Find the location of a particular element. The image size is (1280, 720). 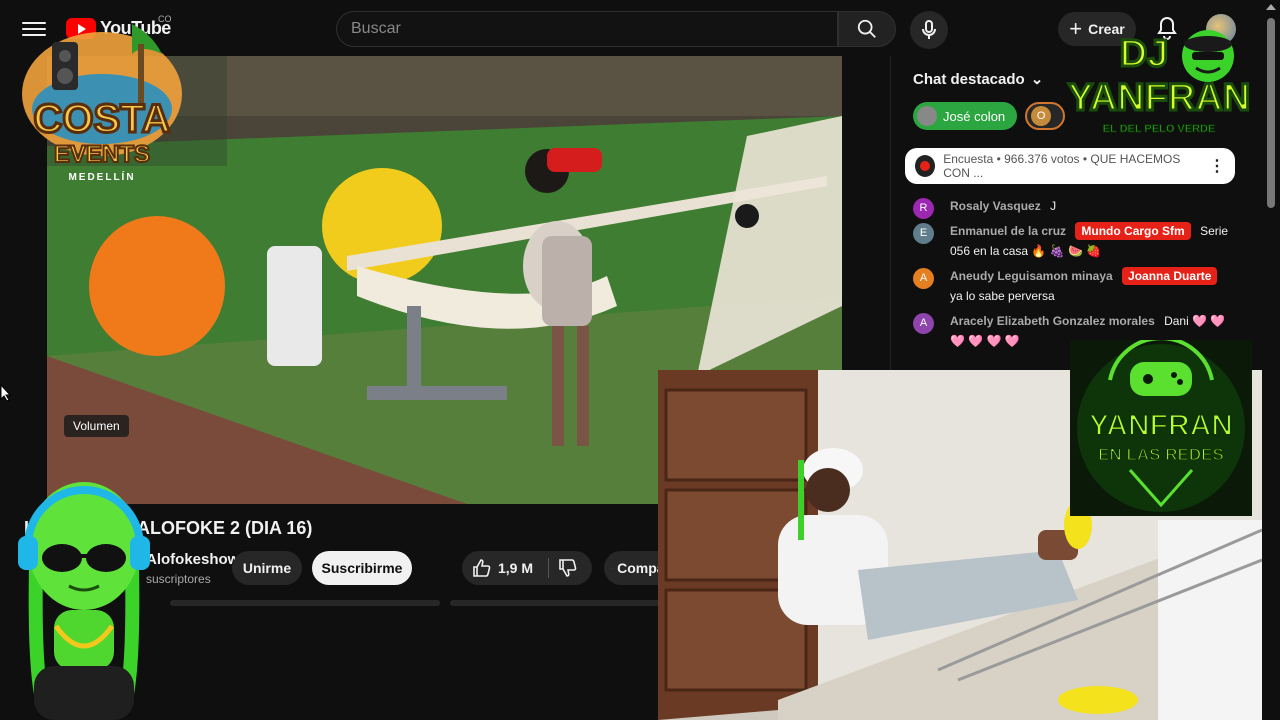

mouse-cursor-icon is located at coordinates (6, 393).